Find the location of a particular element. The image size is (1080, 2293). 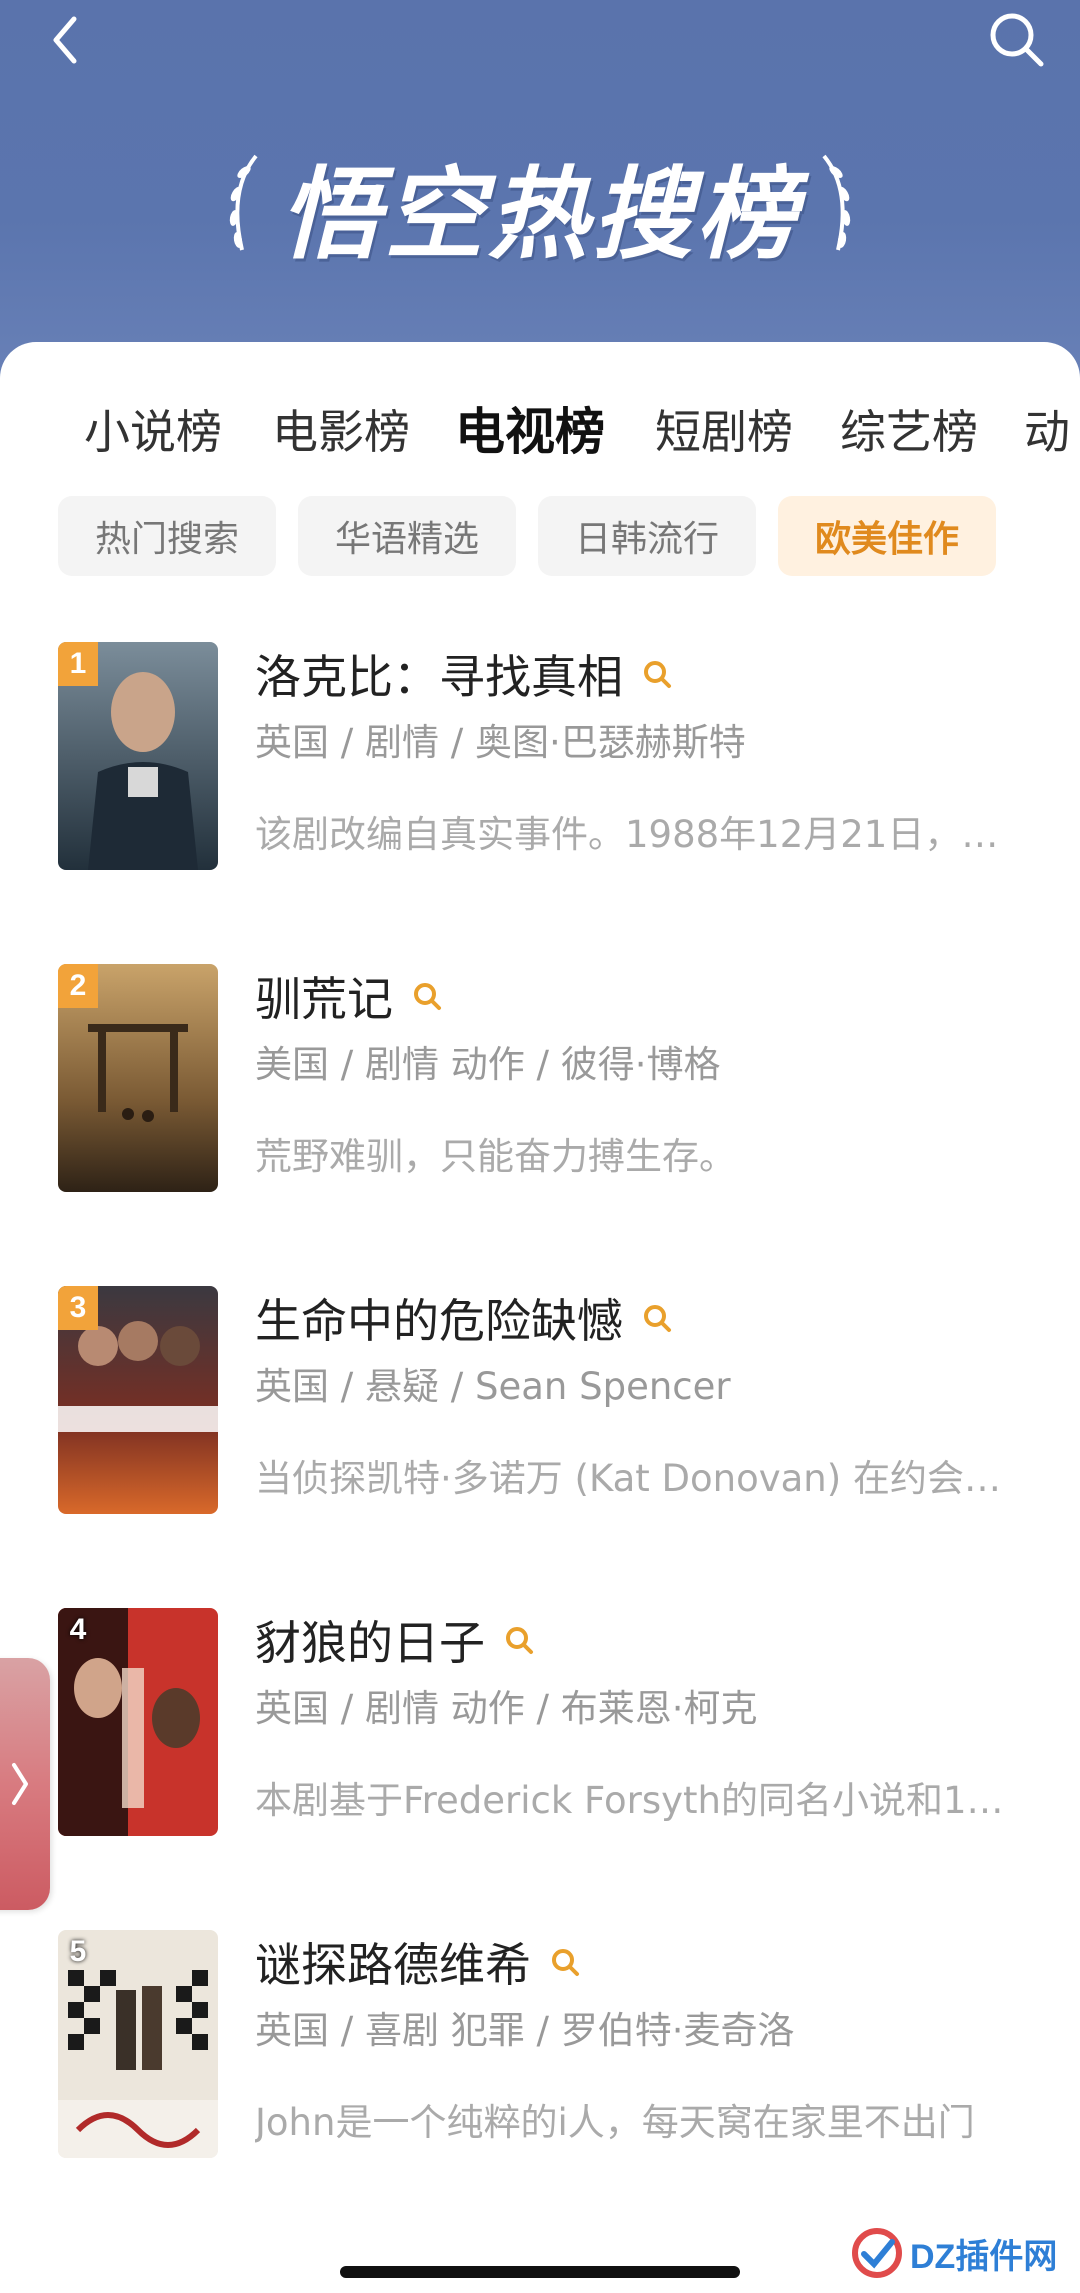

tab-short-drama: 短剧榜 is located at coordinates (724, 432).